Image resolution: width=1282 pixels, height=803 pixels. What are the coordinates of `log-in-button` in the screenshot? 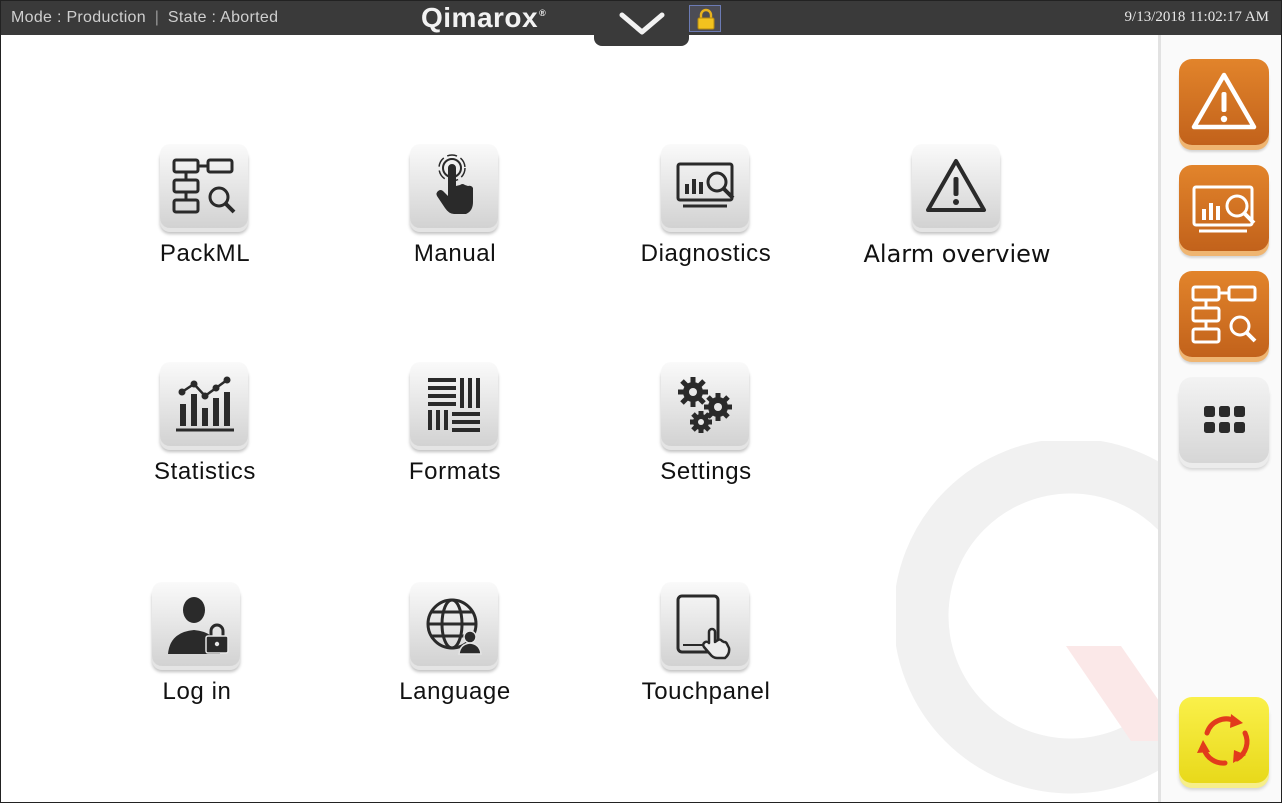 It's located at (196, 624).